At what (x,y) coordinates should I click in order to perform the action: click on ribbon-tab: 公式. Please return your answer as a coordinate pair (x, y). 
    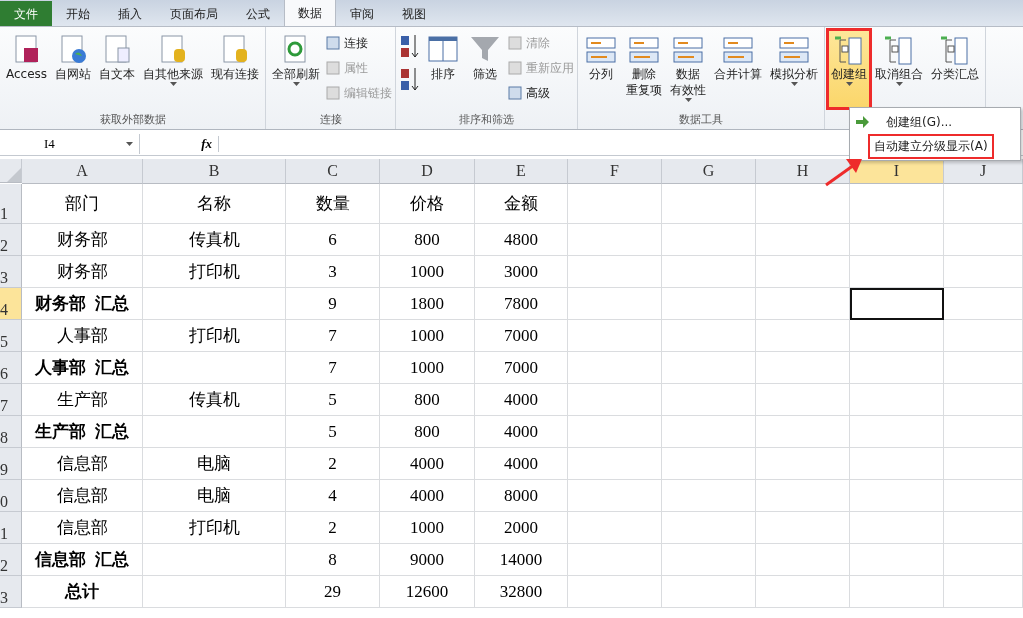
    Looking at the image, I should click on (258, 13).